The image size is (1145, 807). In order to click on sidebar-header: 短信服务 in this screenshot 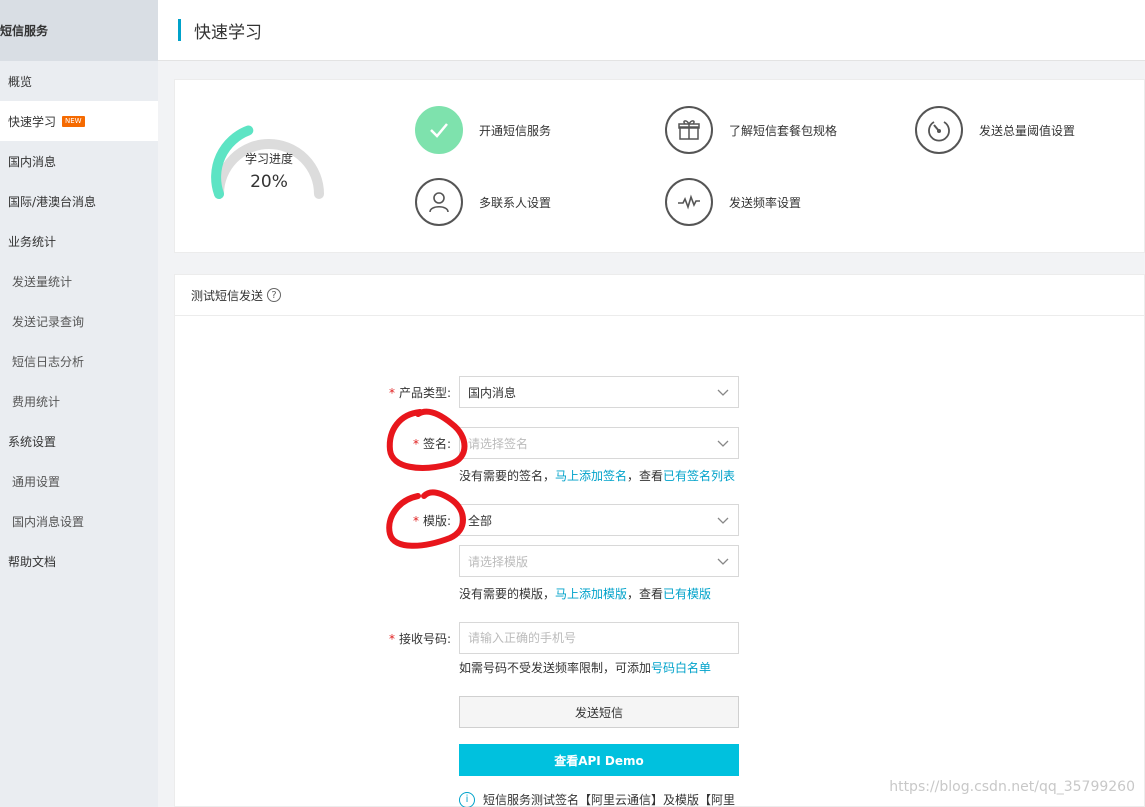, I will do `click(79, 30)`.